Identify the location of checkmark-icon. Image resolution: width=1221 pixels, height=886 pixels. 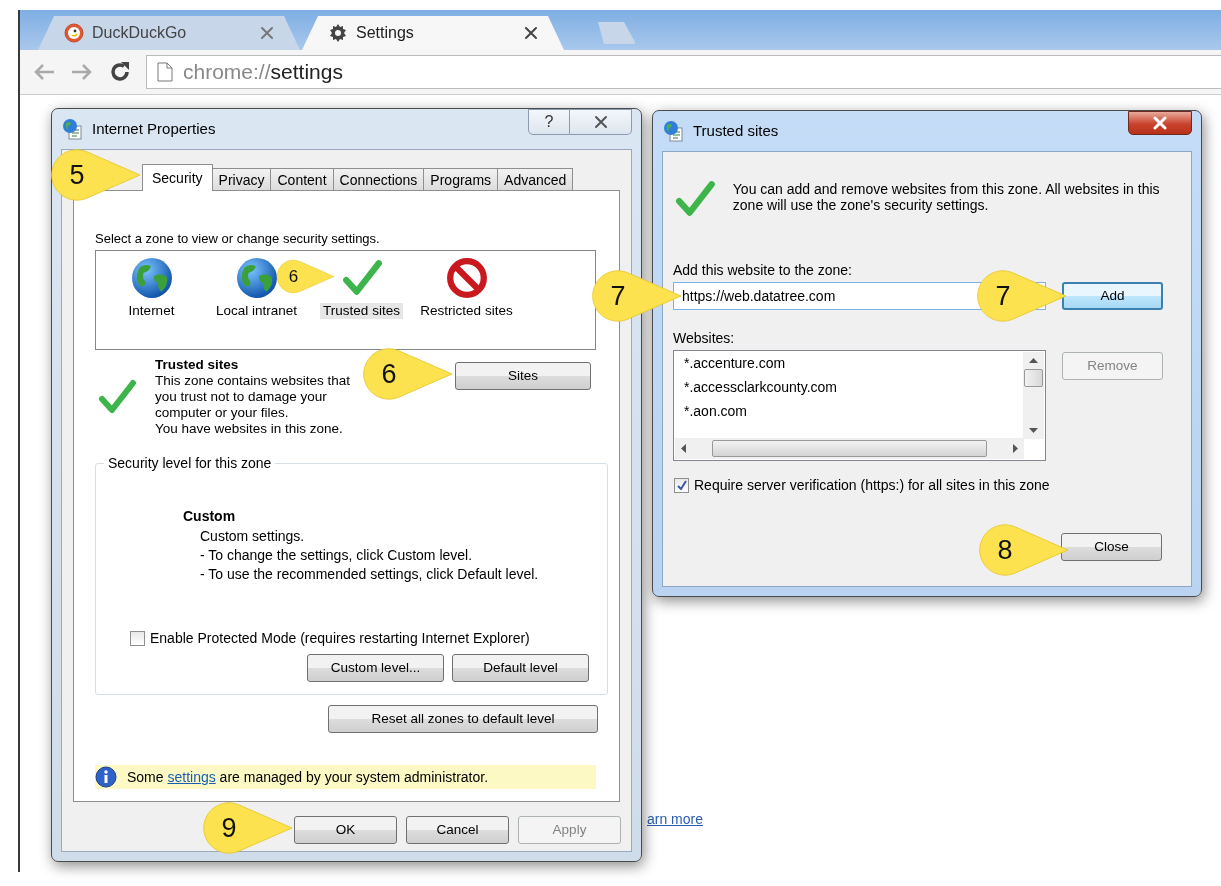
(681, 485).